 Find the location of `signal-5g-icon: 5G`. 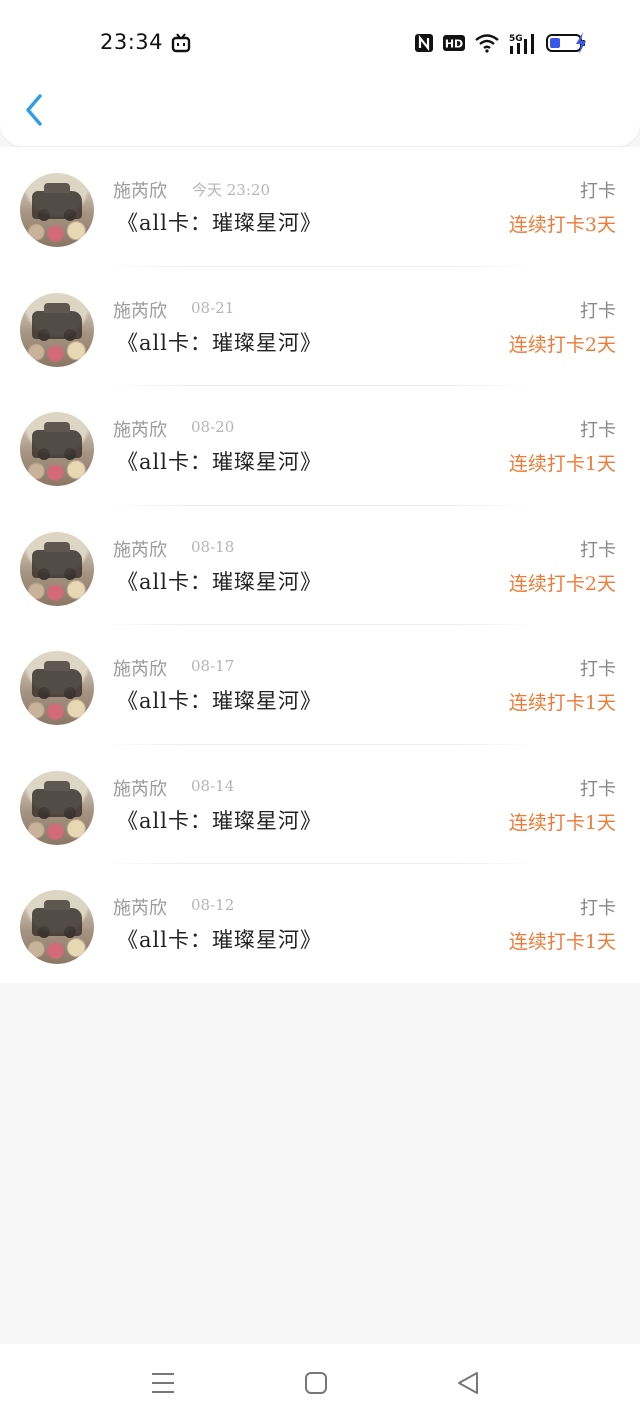

signal-5g-icon: 5G is located at coordinates (521, 44).